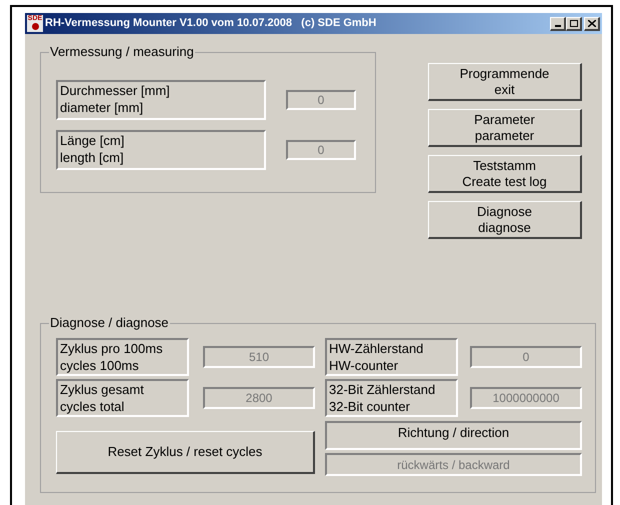 The image size is (620, 505). I want to click on field-label: HW-Zählerstand HW-counter, so click(391, 357).